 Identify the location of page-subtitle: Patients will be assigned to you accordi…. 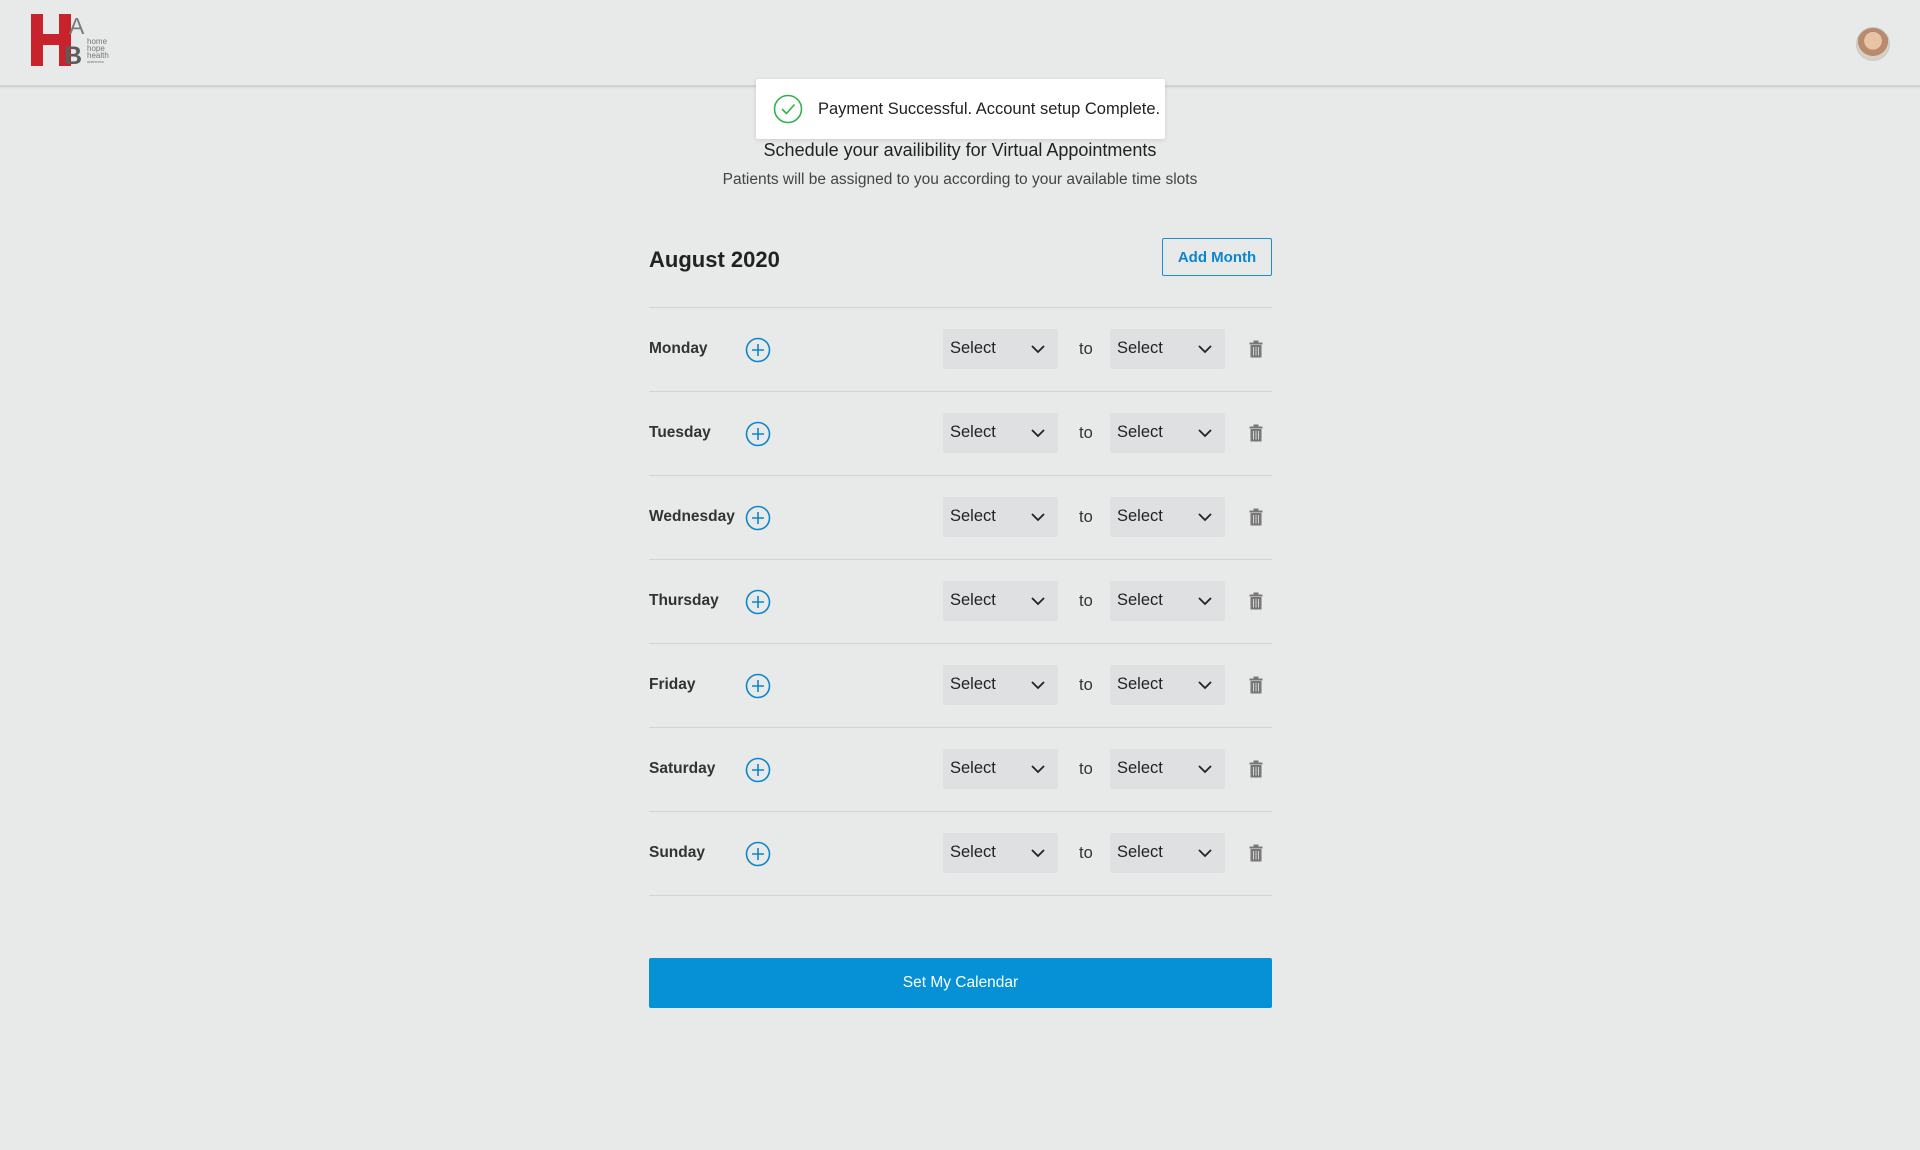
(960, 179).